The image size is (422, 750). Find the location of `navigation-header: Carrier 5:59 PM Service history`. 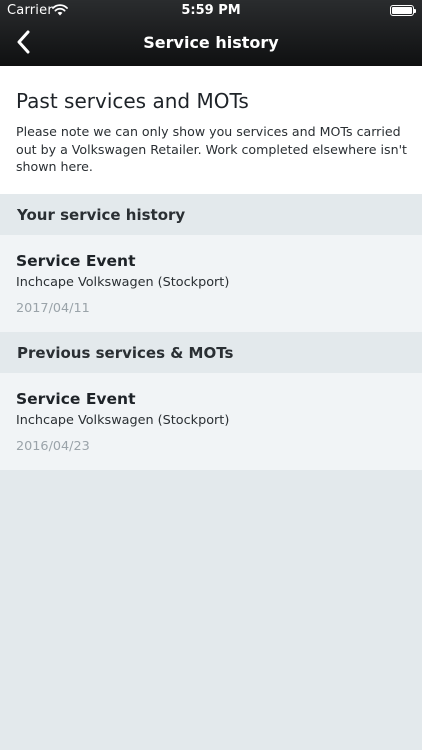

navigation-header: Carrier 5:59 PM Service history is located at coordinates (211, 33).